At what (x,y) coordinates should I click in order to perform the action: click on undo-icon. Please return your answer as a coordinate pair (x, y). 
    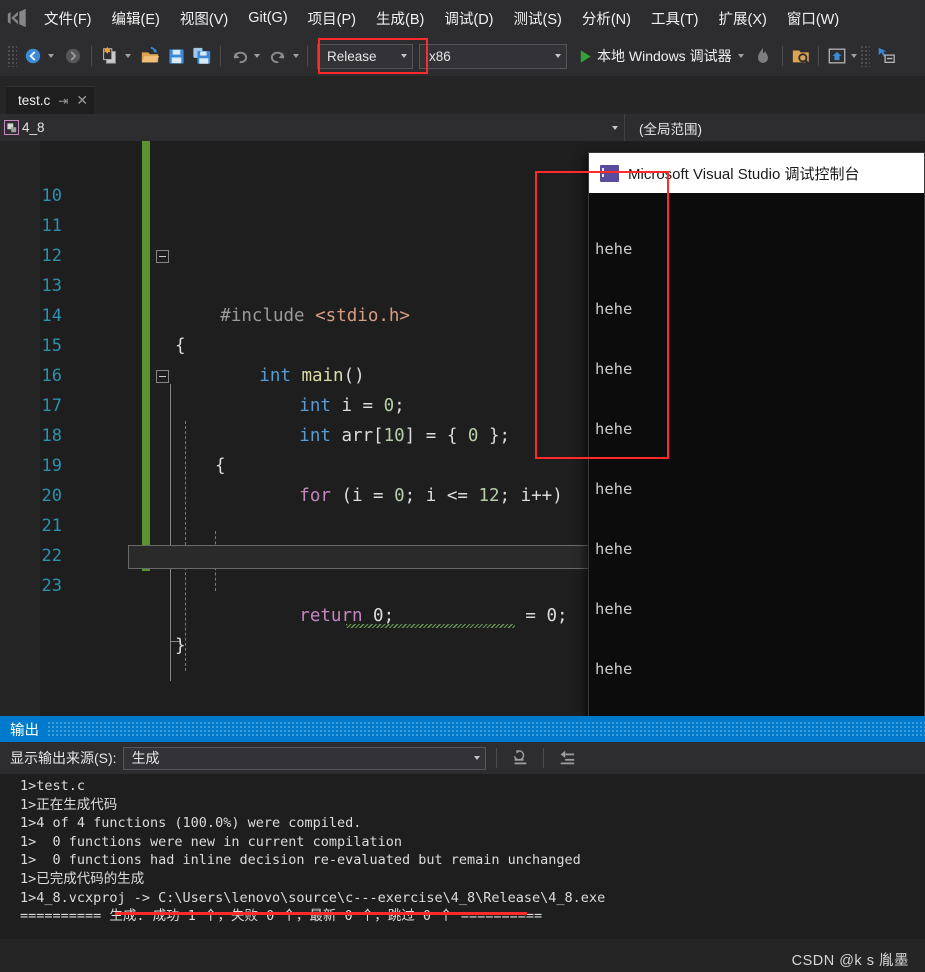
    Looking at the image, I should click on (239, 56).